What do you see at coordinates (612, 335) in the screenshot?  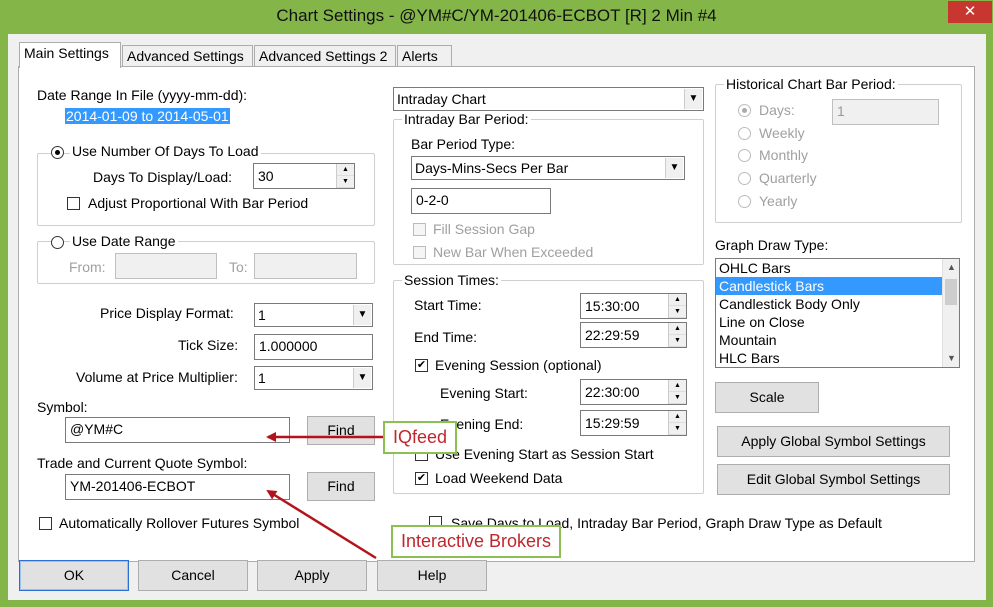 I see `end-time-value: 22:29:59` at bounding box center [612, 335].